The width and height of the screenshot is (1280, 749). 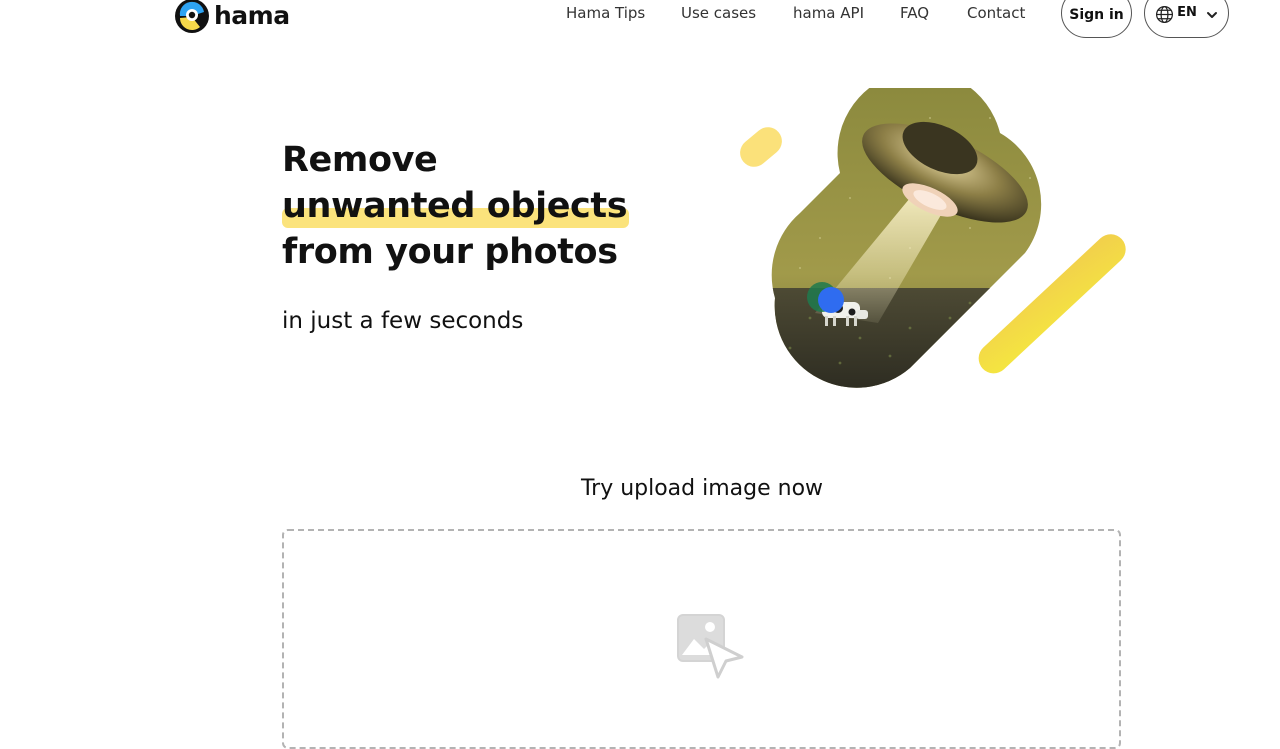 I want to click on hero-ufo-illustration, so click(x=933, y=238).